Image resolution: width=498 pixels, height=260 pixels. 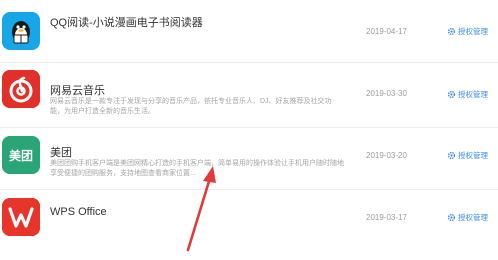 What do you see at coordinates (386, 155) in the screenshot?
I see `authorized-date: 2019-03-20` at bounding box center [386, 155].